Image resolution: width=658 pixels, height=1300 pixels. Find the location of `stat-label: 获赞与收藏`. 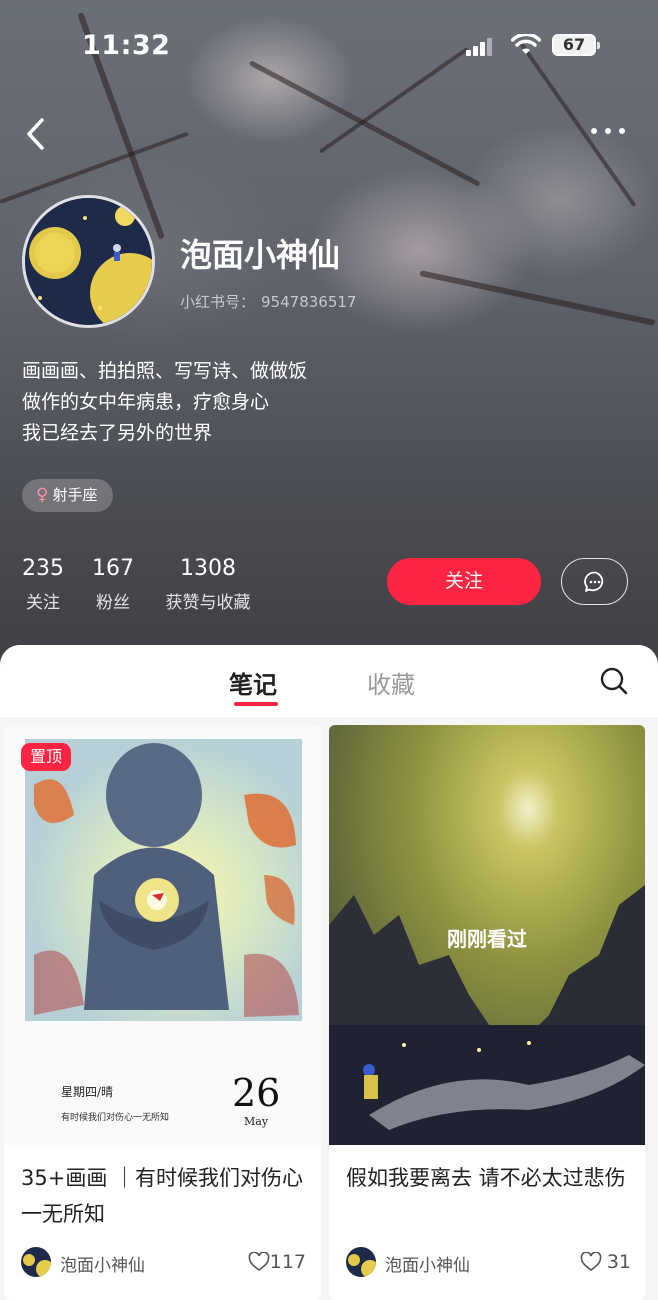

stat-label: 获赞与收藏 is located at coordinates (208, 603).